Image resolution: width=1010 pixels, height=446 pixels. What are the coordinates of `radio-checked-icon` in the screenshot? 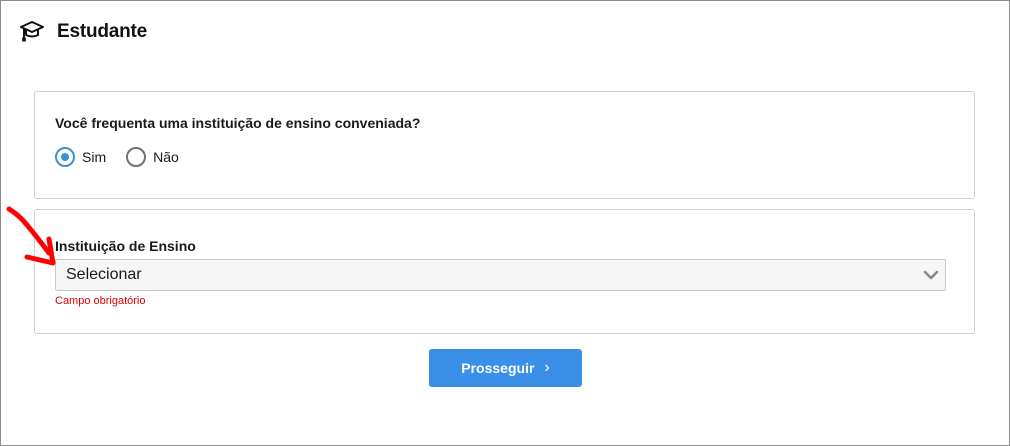 It's located at (65, 157).